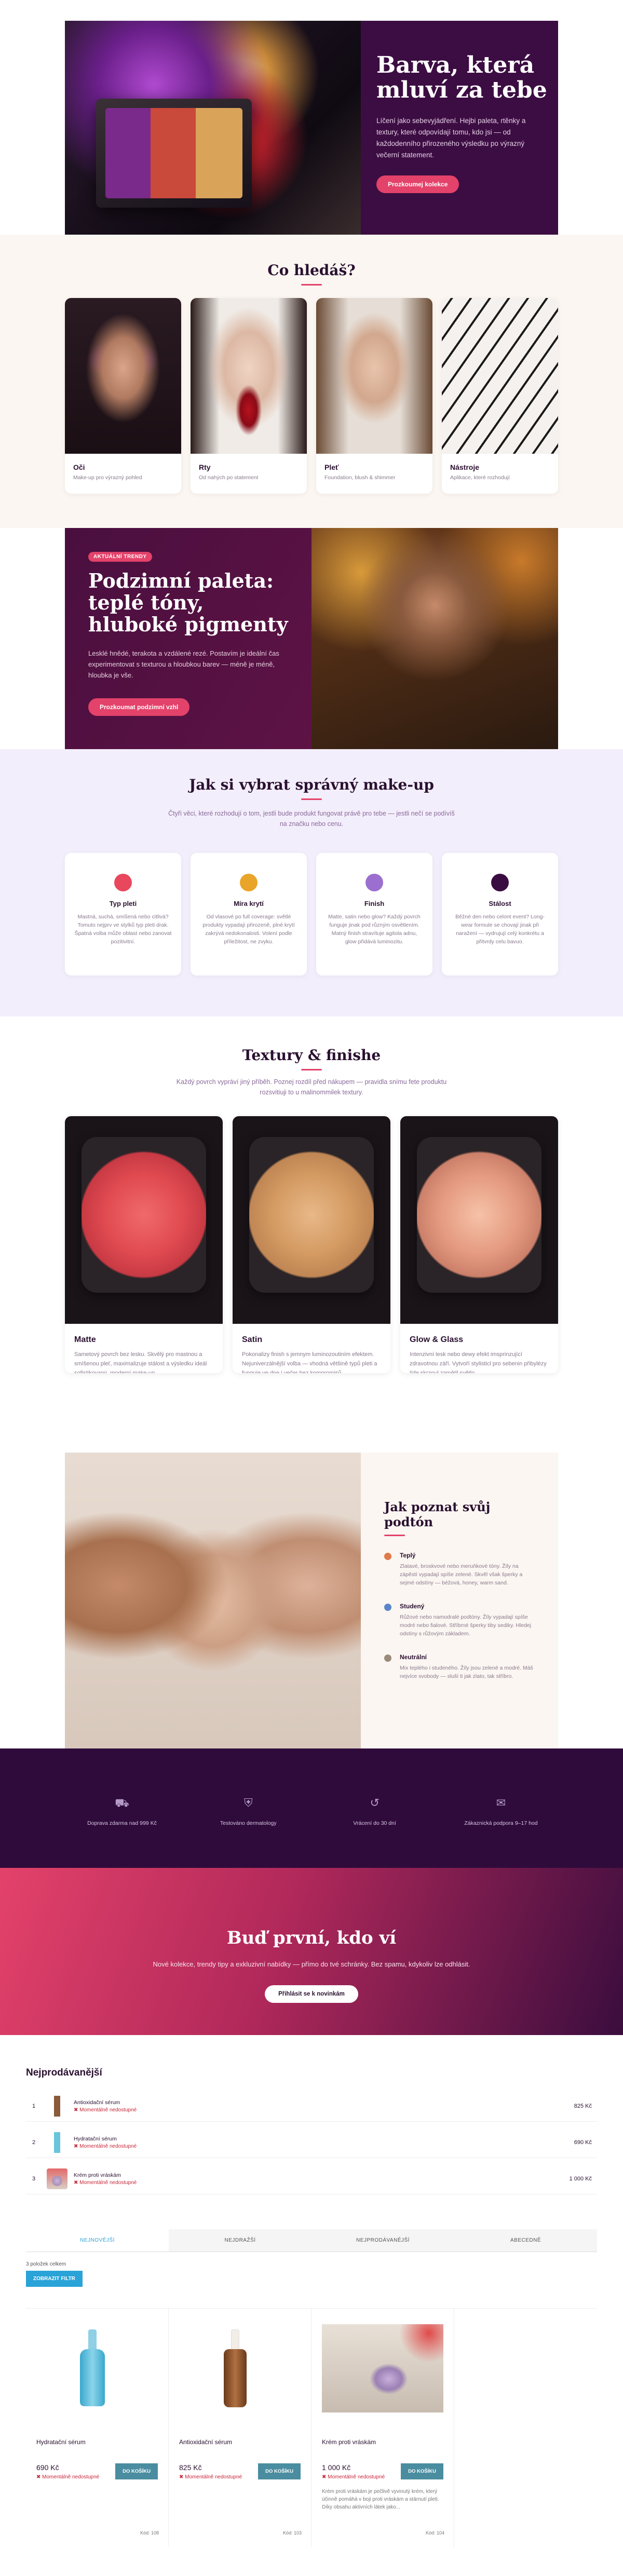 This screenshot has width=623, height=2576. What do you see at coordinates (205, 467) in the screenshot?
I see `category-name: Rty` at bounding box center [205, 467].